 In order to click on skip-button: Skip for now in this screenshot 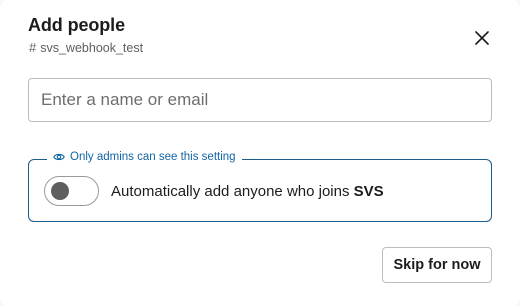, I will do `click(437, 265)`.